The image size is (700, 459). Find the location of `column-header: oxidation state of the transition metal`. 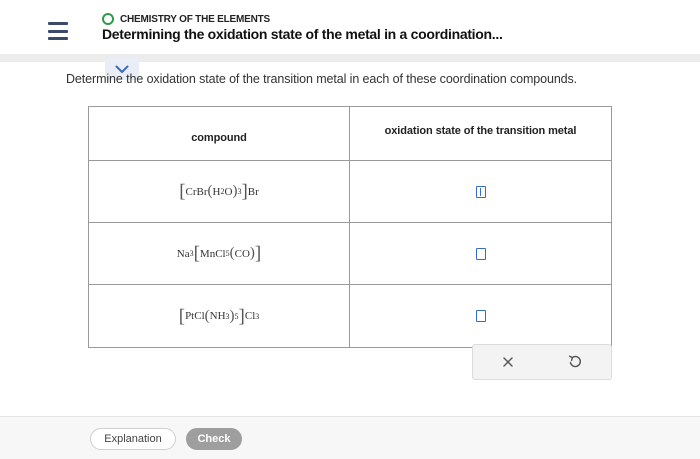

column-header: oxidation state of the transition metal is located at coordinates (480, 130).